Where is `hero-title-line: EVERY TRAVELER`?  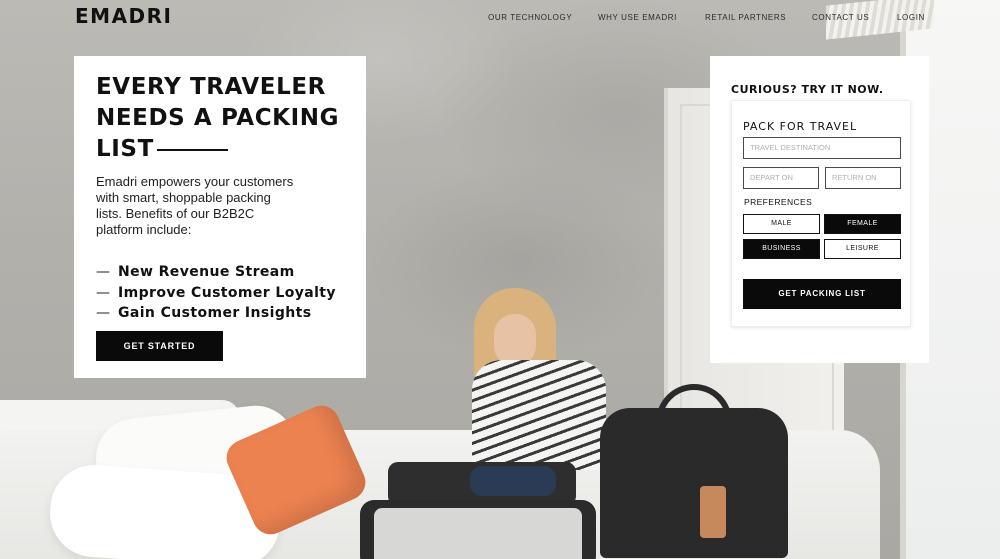
hero-title-line: EVERY TRAVELER is located at coordinates (211, 87).